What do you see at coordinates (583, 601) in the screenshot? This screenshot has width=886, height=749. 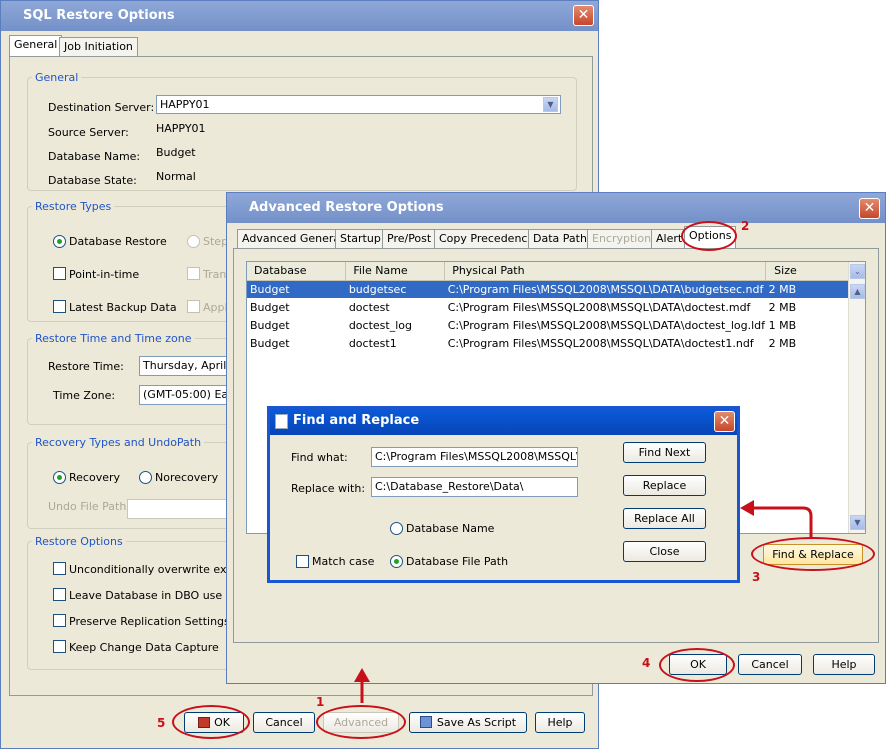 I see `callout-arrows` at bounding box center [583, 601].